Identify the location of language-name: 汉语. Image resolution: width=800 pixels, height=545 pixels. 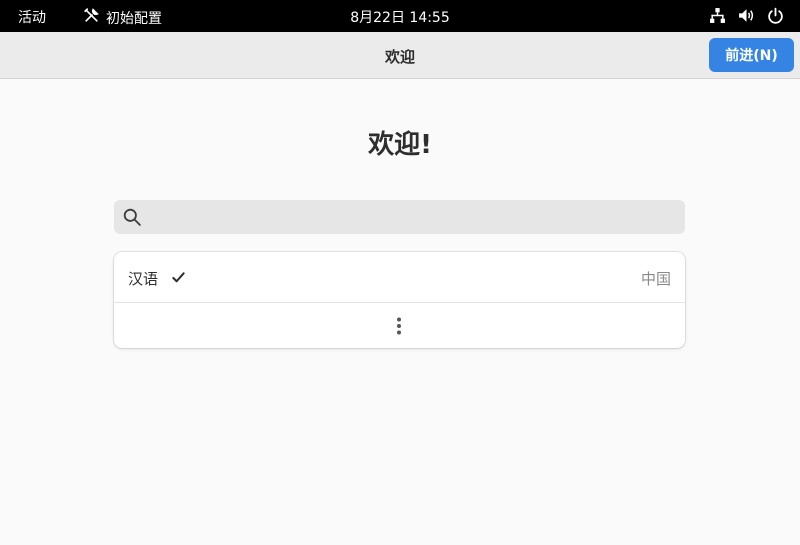
(143, 279).